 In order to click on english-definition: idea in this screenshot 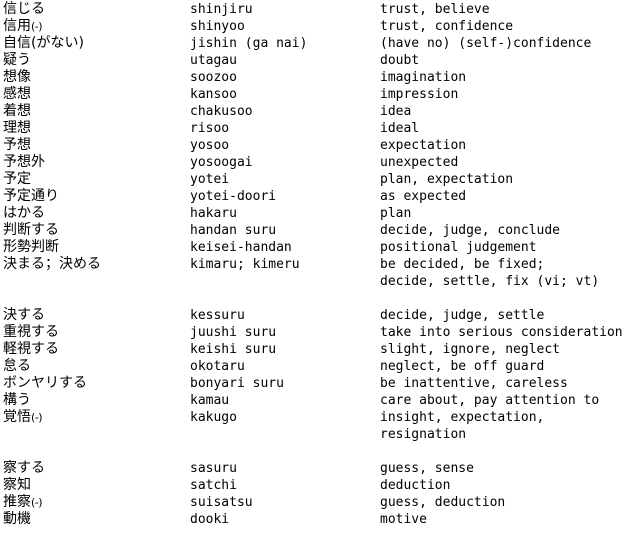, I will do `click(396, 111)`.